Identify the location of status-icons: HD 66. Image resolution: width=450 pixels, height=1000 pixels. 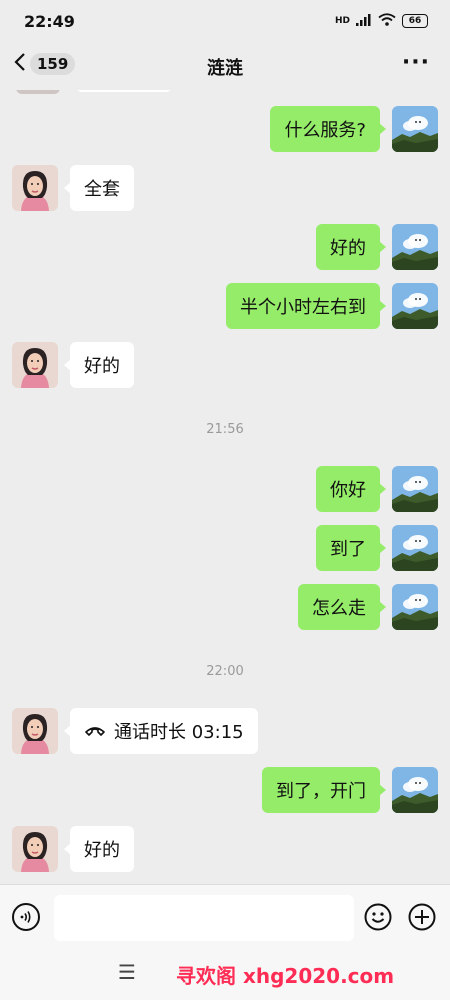
(381, 21).